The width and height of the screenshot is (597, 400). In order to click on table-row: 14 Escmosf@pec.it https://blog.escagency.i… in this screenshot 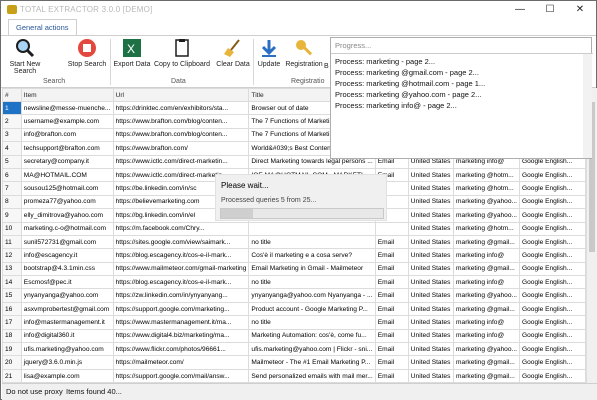, I will do `click(294, 282)`.